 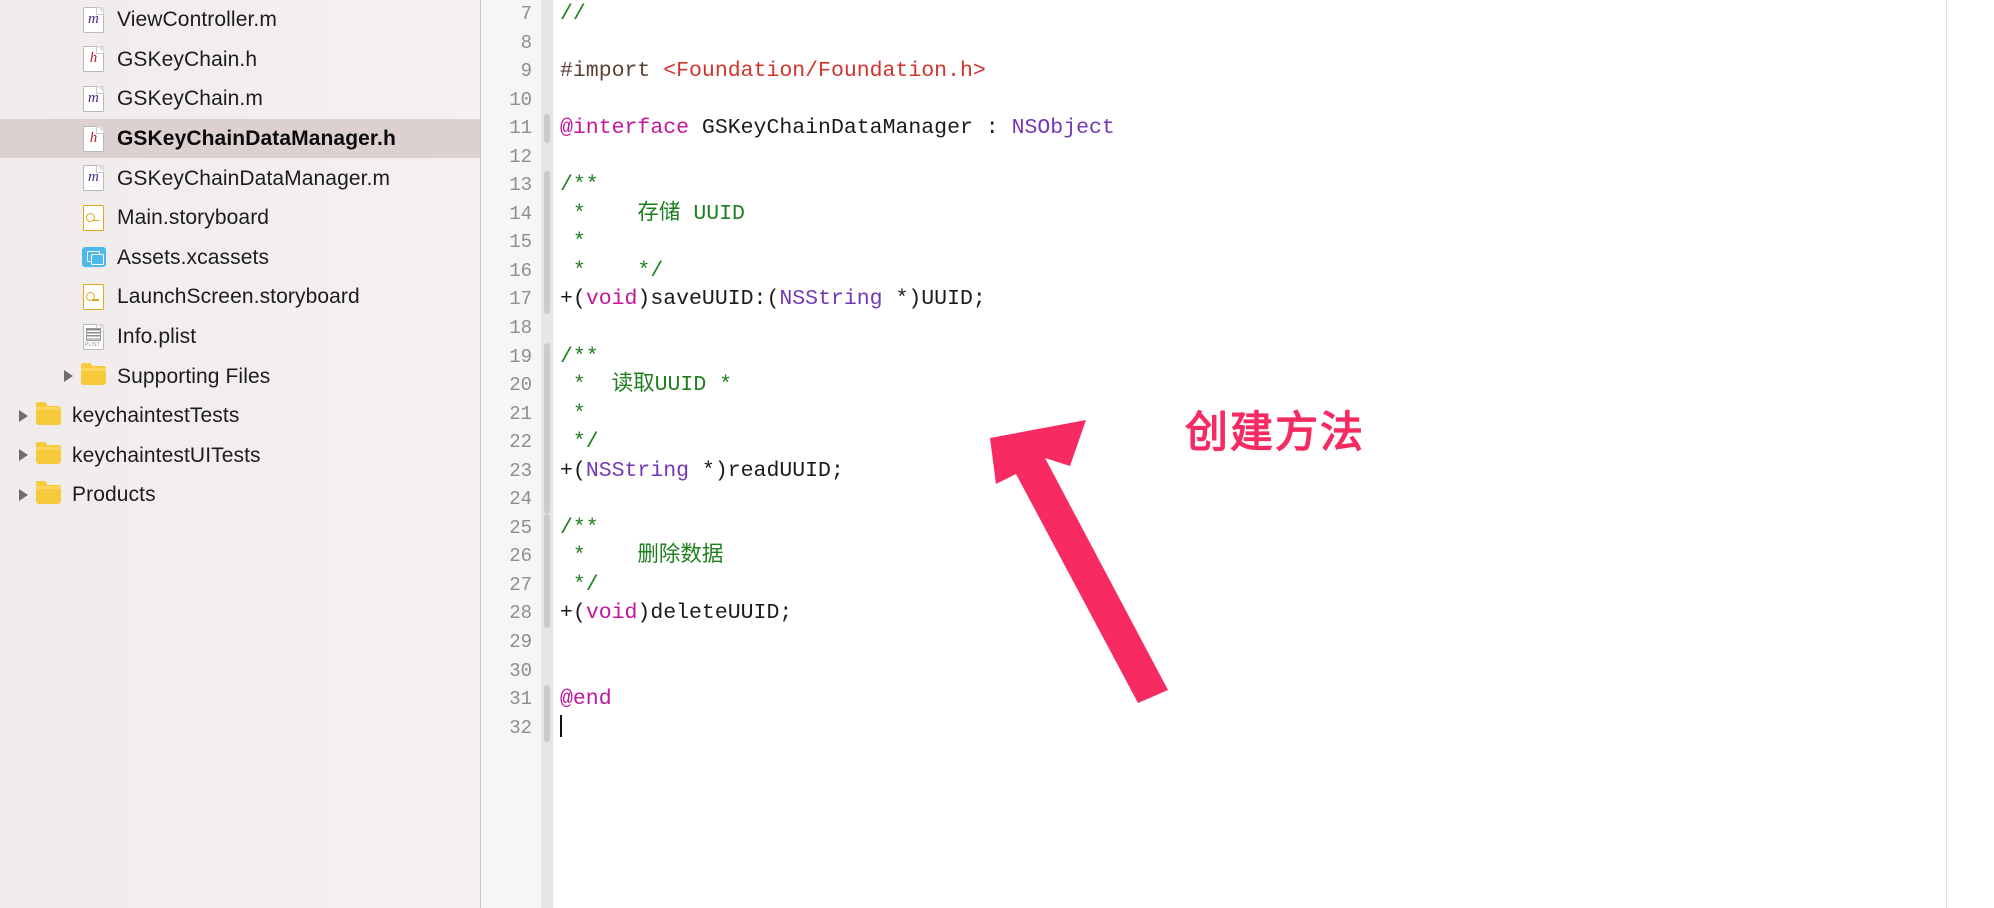 I want to click on plist-lines-glyph, so click(x=93, y=334).